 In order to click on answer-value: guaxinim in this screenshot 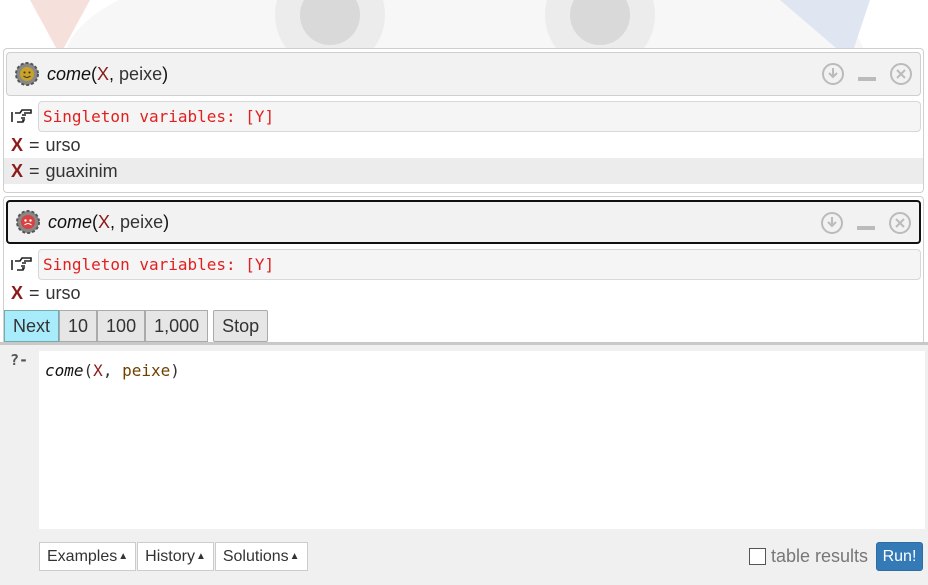, I will do `click(81, 170)`.